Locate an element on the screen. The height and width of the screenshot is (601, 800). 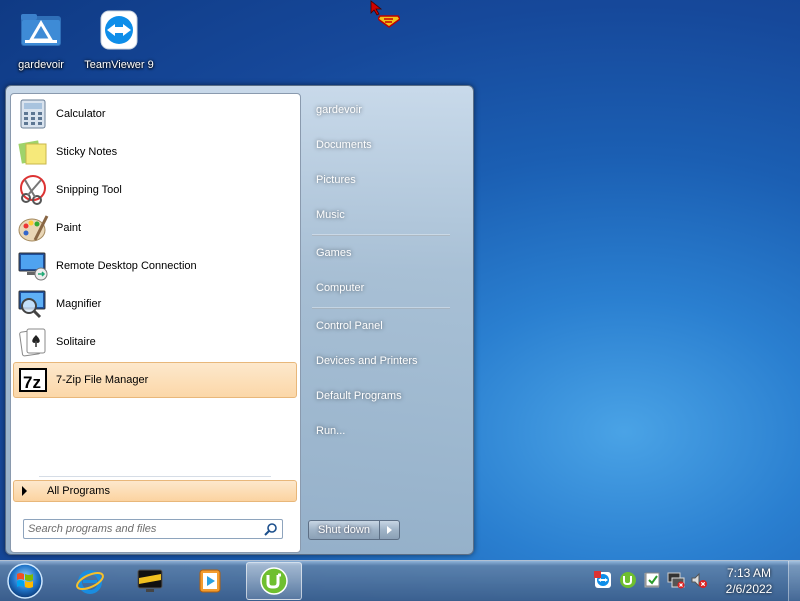
taskbar: 7:13 AM 2/6/2022 is located at coordinates (400, 580).